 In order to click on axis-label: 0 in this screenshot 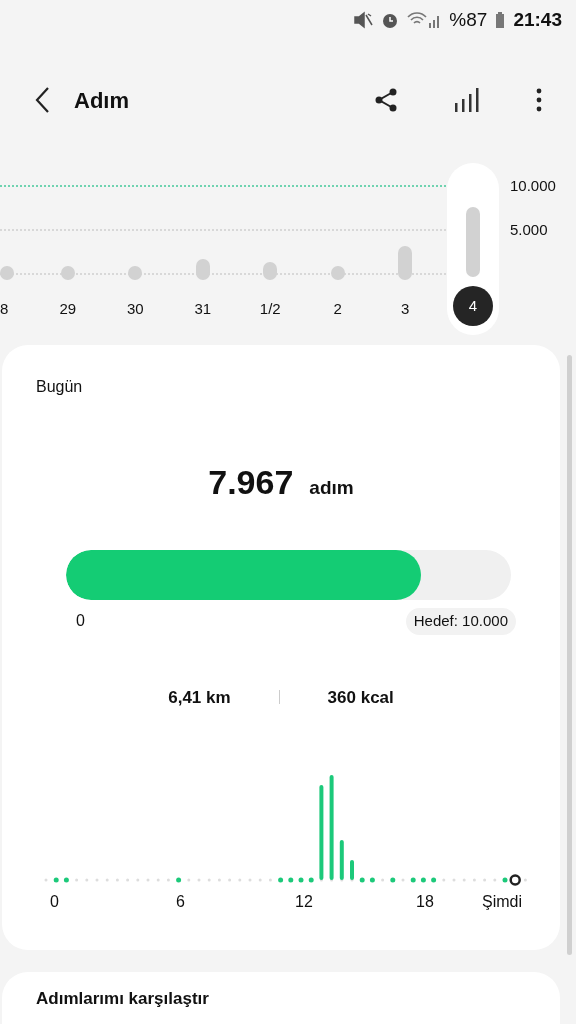, I will do `click(54, 902)`.